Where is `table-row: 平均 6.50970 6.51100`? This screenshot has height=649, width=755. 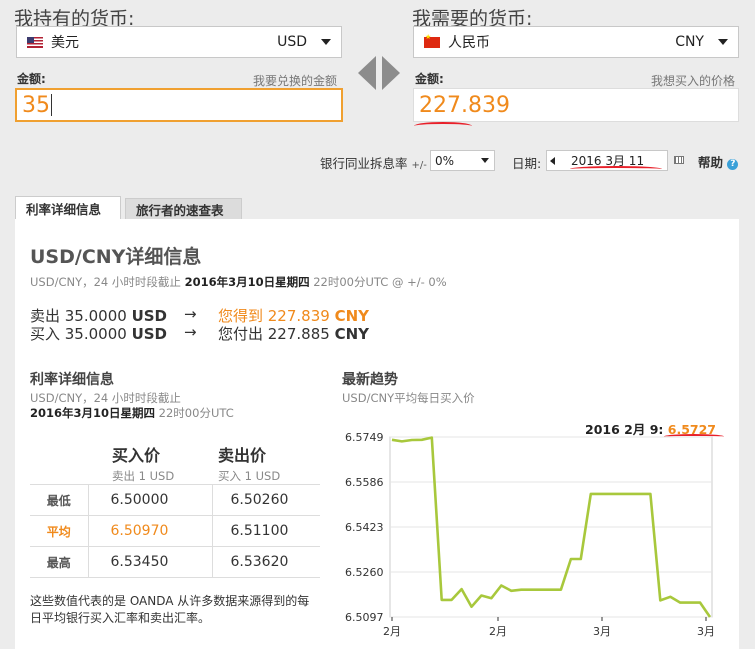 table-row: 平均 6.50970 6.51100 is located at coordinates (175, 531).